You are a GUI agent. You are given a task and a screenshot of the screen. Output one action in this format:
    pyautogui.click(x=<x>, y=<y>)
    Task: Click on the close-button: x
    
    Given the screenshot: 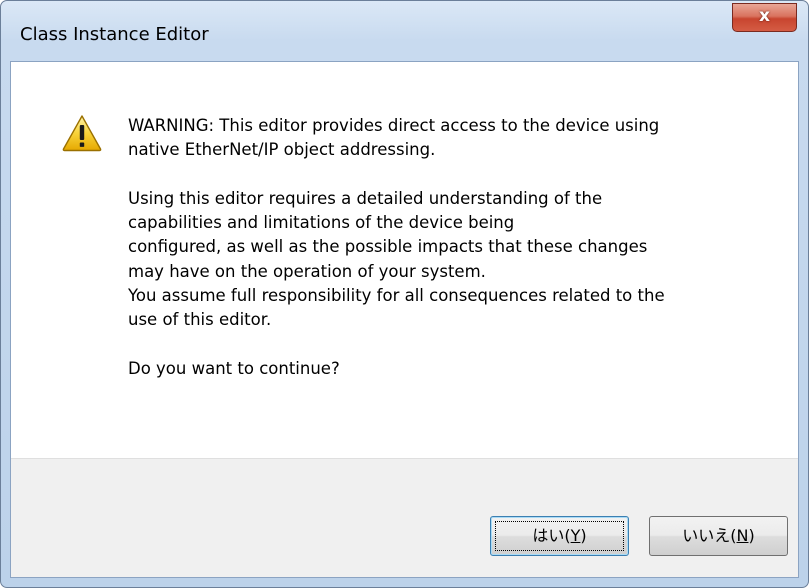 What is the action you would take?
    pyautogui.click(x=764, y=17)
    